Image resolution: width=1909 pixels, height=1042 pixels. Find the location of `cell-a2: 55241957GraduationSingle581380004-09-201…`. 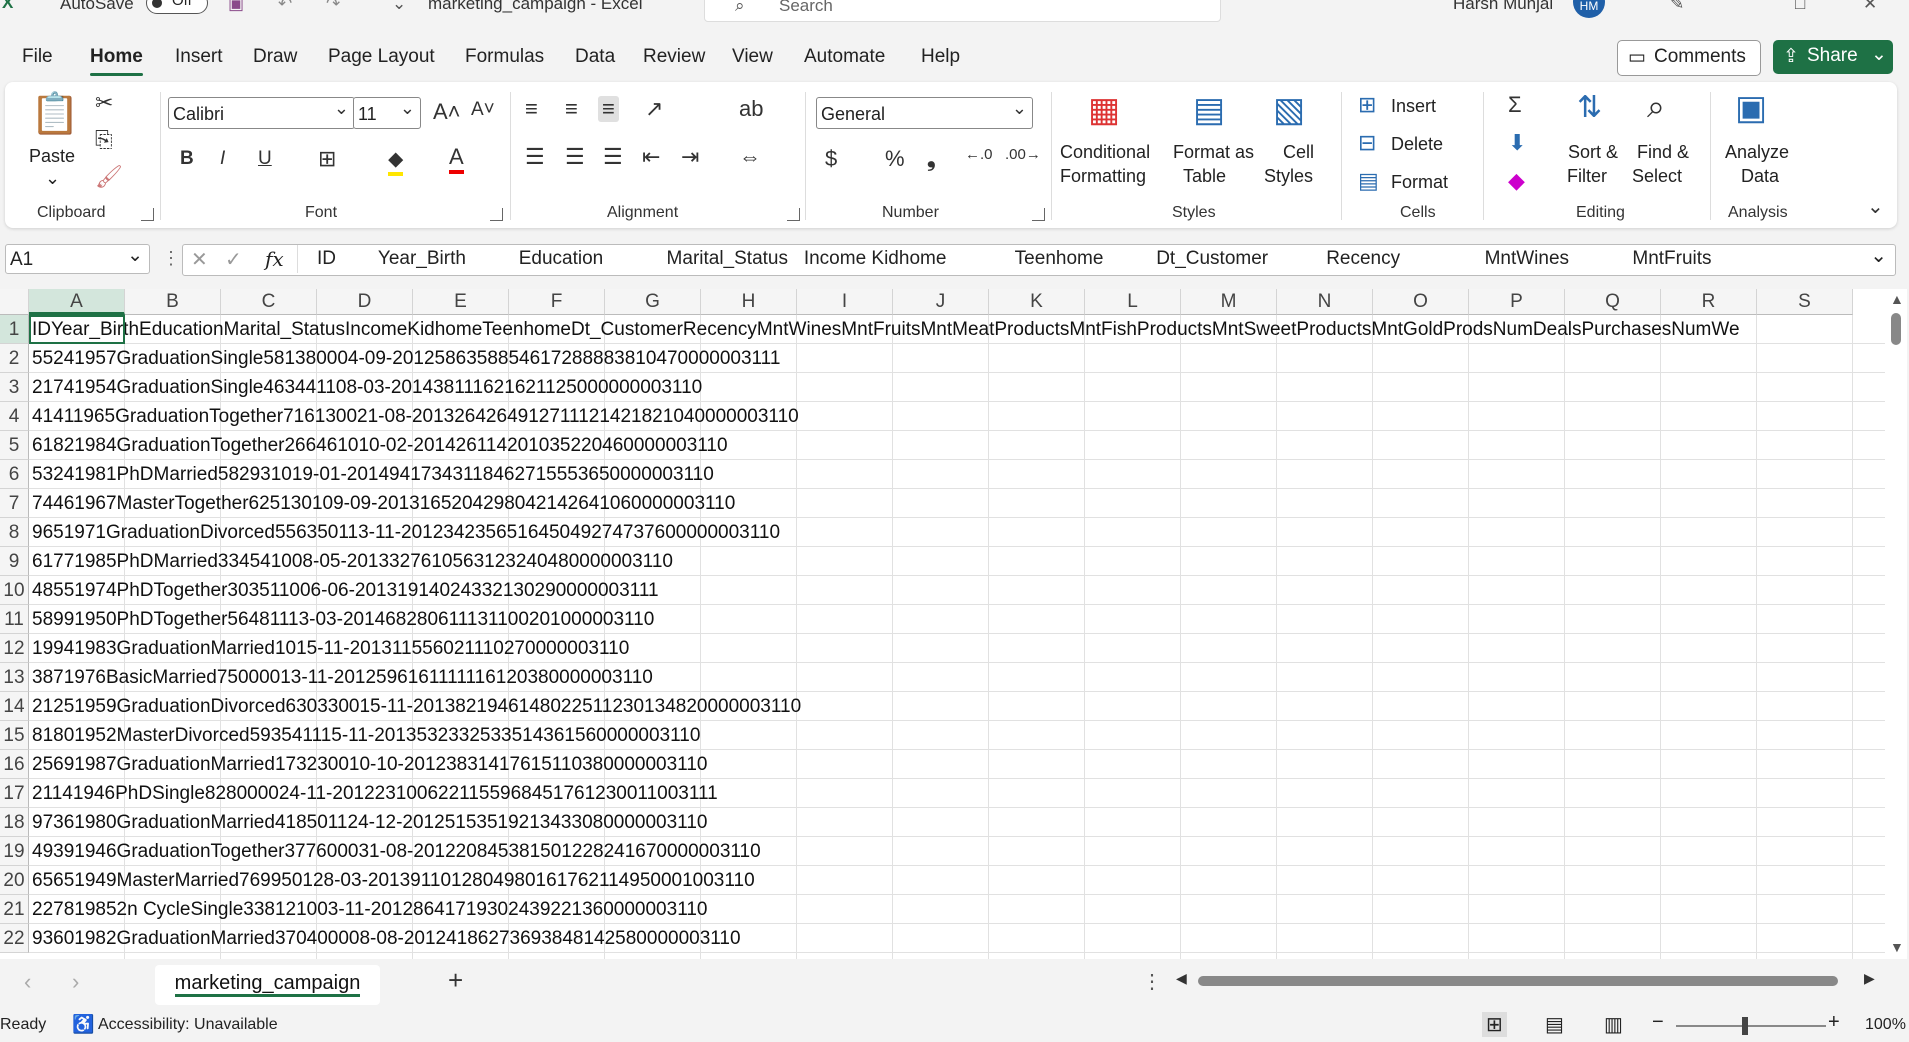

cell-a2: 55241957GraduationSingle581380004-09-201… is located at coordinates (406, 358).